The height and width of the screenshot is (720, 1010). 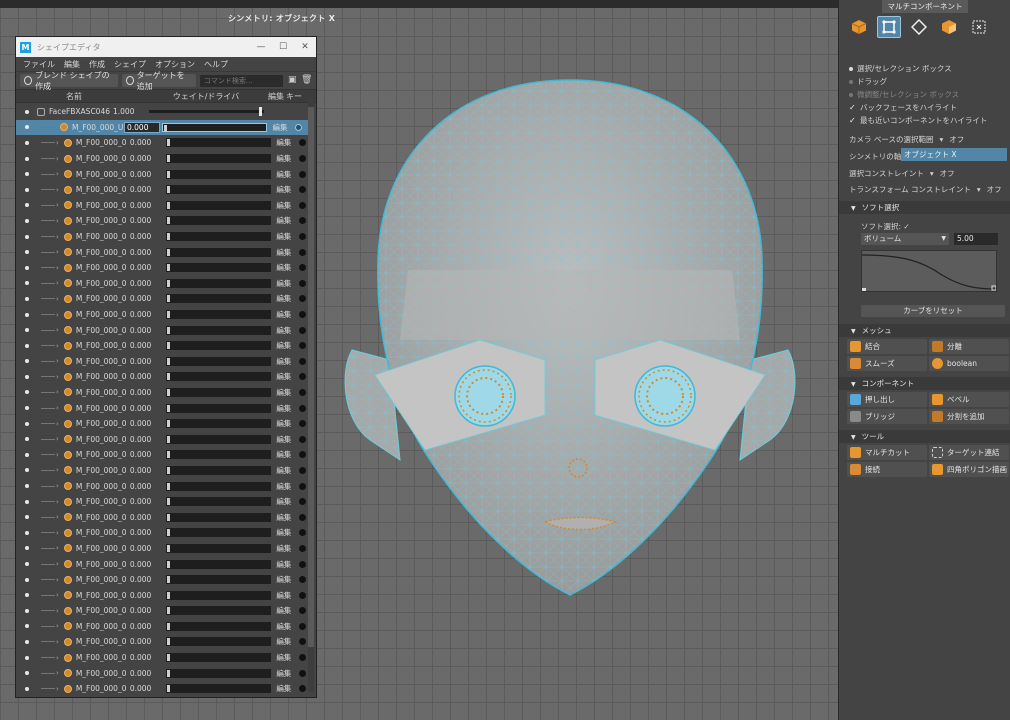 I want to click on trash-icon: 🗑, so click(x=306, y=80).